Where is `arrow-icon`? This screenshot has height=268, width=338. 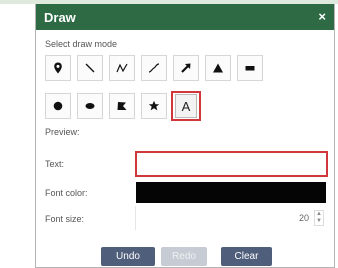 arrow-icon is located at coordinates (186, 68).